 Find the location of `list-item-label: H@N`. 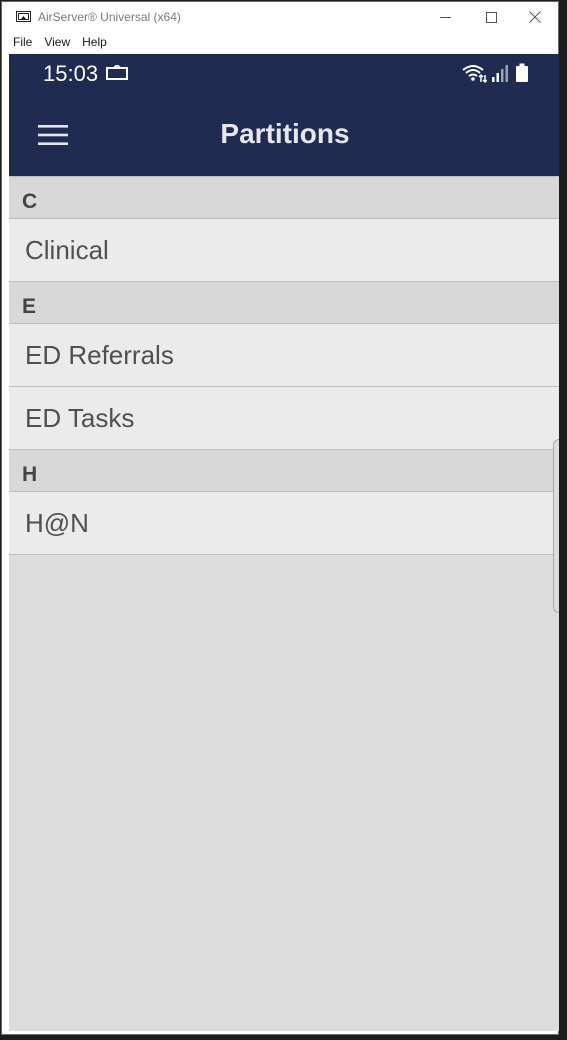

list-item-label: H@N is located at coordinates (57, 523).